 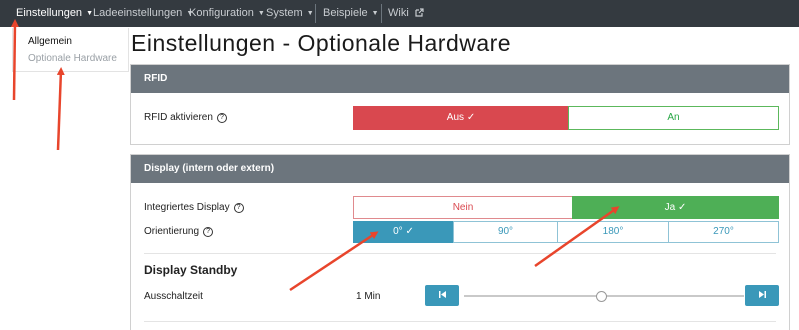 What do you see at coordinates (173, 296) in the screenshot?
I see `shutoff-label: Ausschaltzeit` at bounding box center [173, 296].